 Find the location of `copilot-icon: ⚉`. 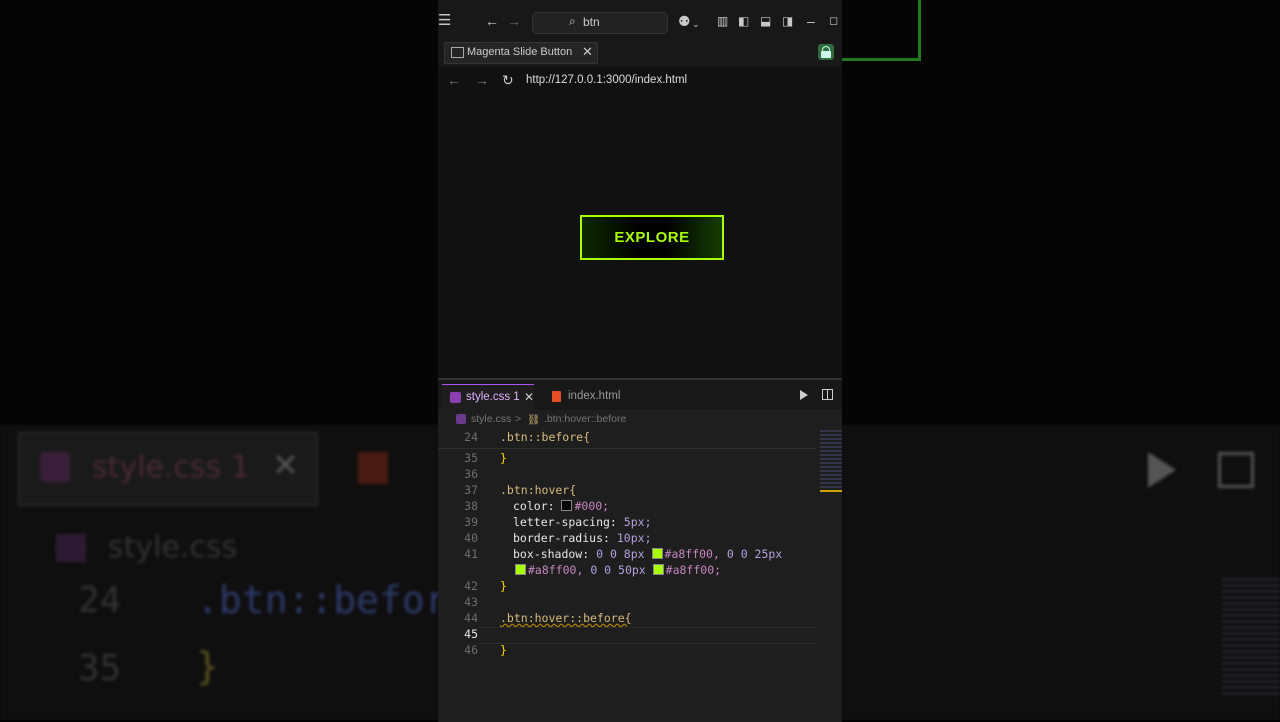

copilot-icon: ⚉ is located at coordinates (684, 21).